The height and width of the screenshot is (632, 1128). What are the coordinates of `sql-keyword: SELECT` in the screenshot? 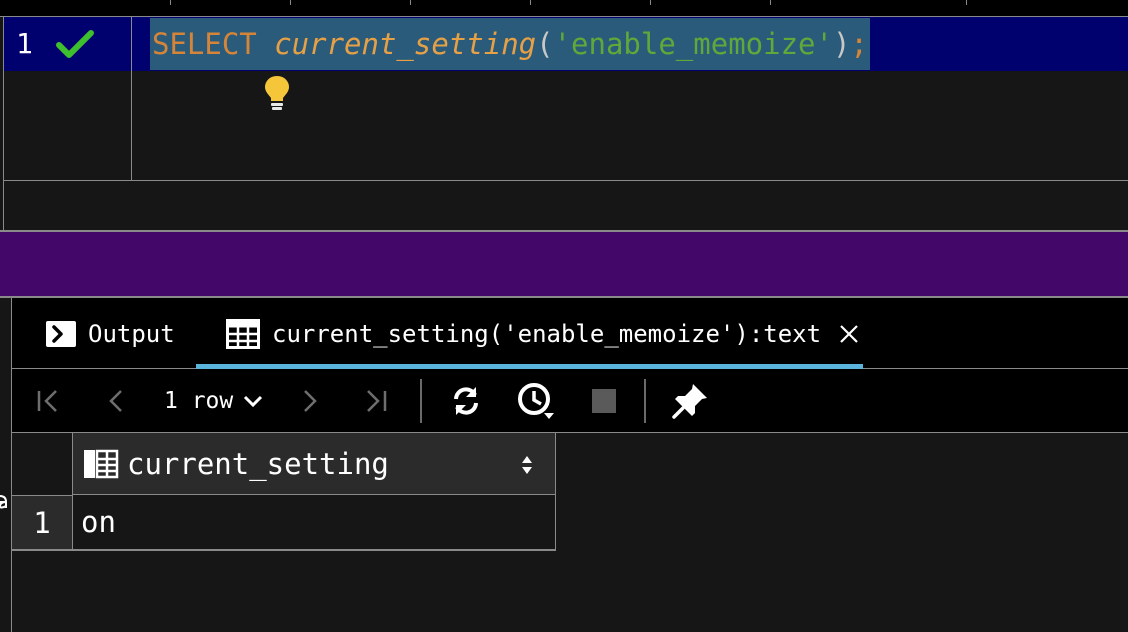 It's located at (213, 44).